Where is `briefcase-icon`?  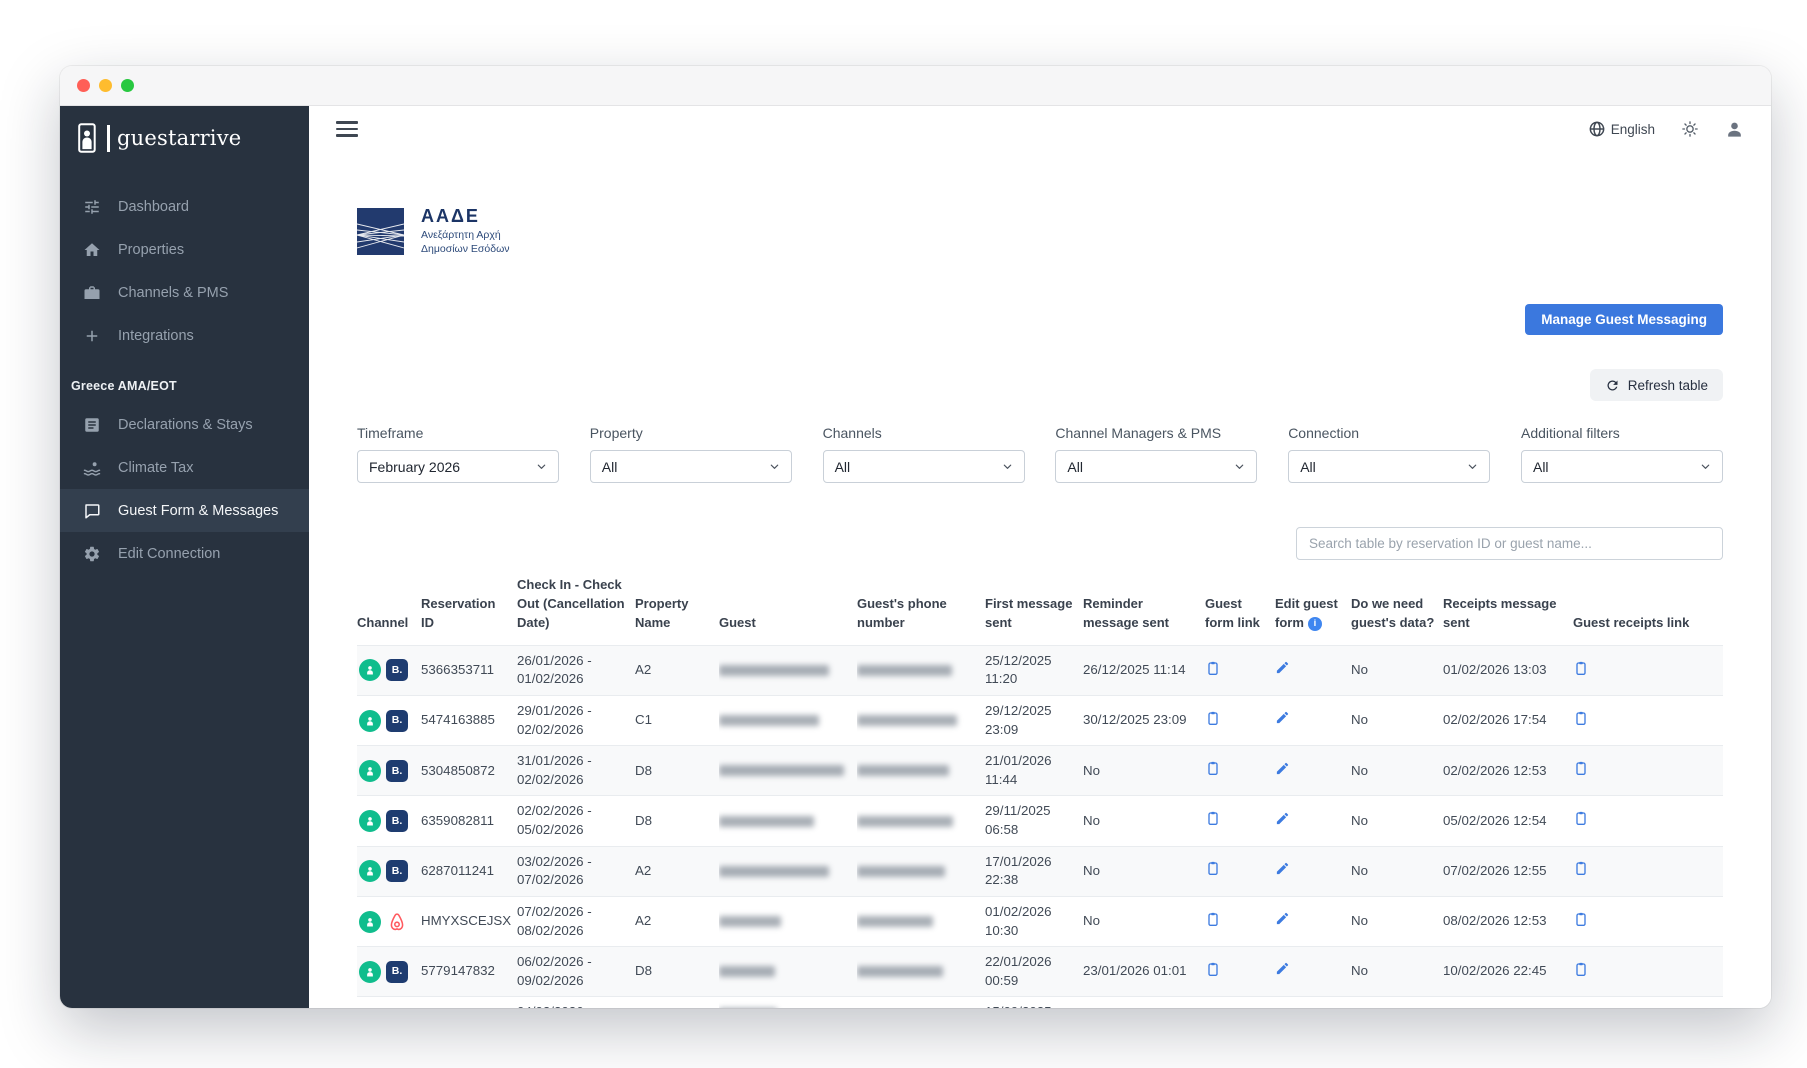 briefcase-icon is located at coordinates (91, 292).